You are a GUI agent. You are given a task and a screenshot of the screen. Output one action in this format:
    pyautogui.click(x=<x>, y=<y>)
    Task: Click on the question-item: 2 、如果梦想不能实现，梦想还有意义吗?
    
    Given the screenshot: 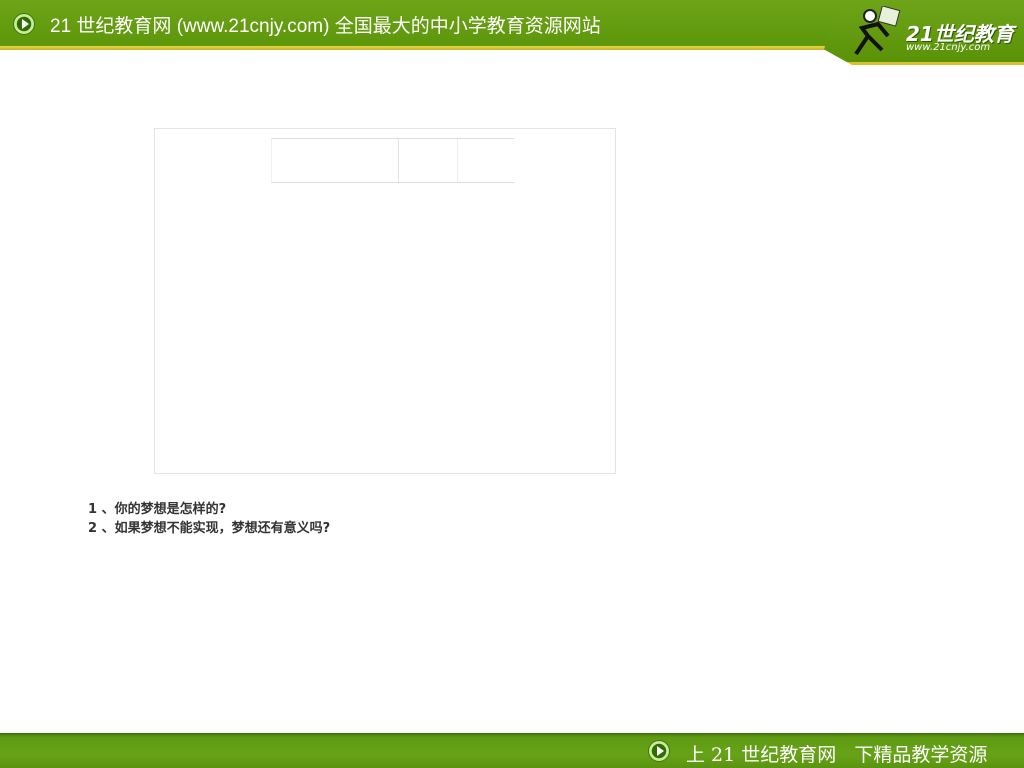 What is the action you would take?
    pyautogui.click(x=209, y=528)
    